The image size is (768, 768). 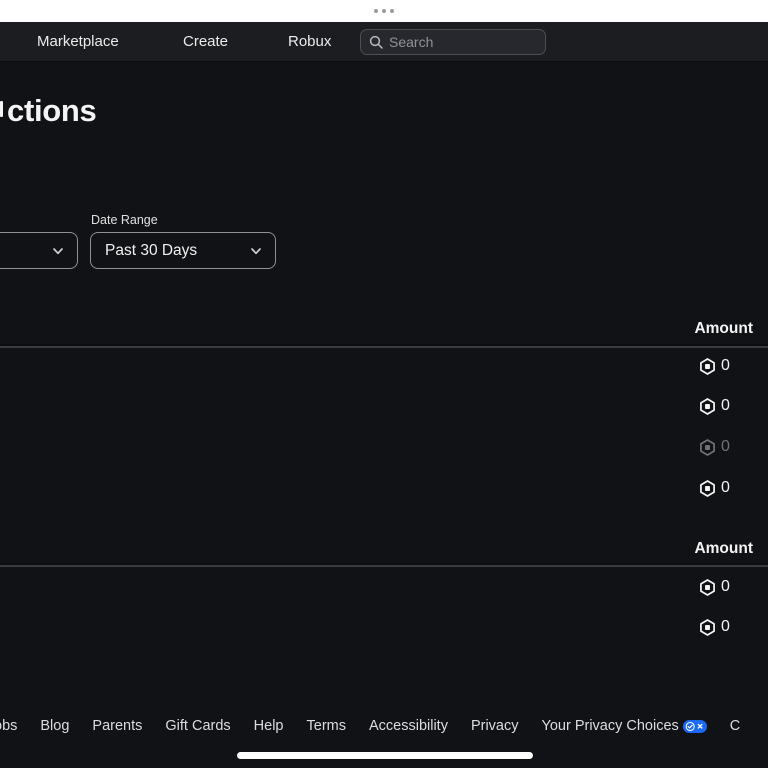 I want to click on date-range-value: Past 30 Days, so click(x=151, y=250).